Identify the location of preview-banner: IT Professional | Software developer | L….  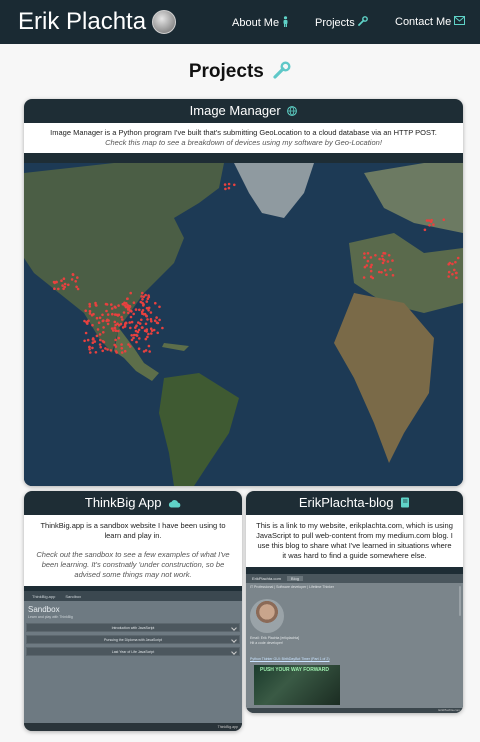
(292, 587).